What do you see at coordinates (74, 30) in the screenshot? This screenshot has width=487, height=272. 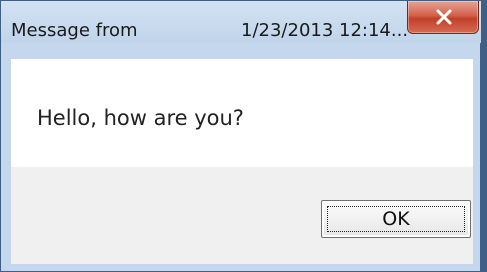 I see `window-title: Message from` at bounding box center [74, 30].